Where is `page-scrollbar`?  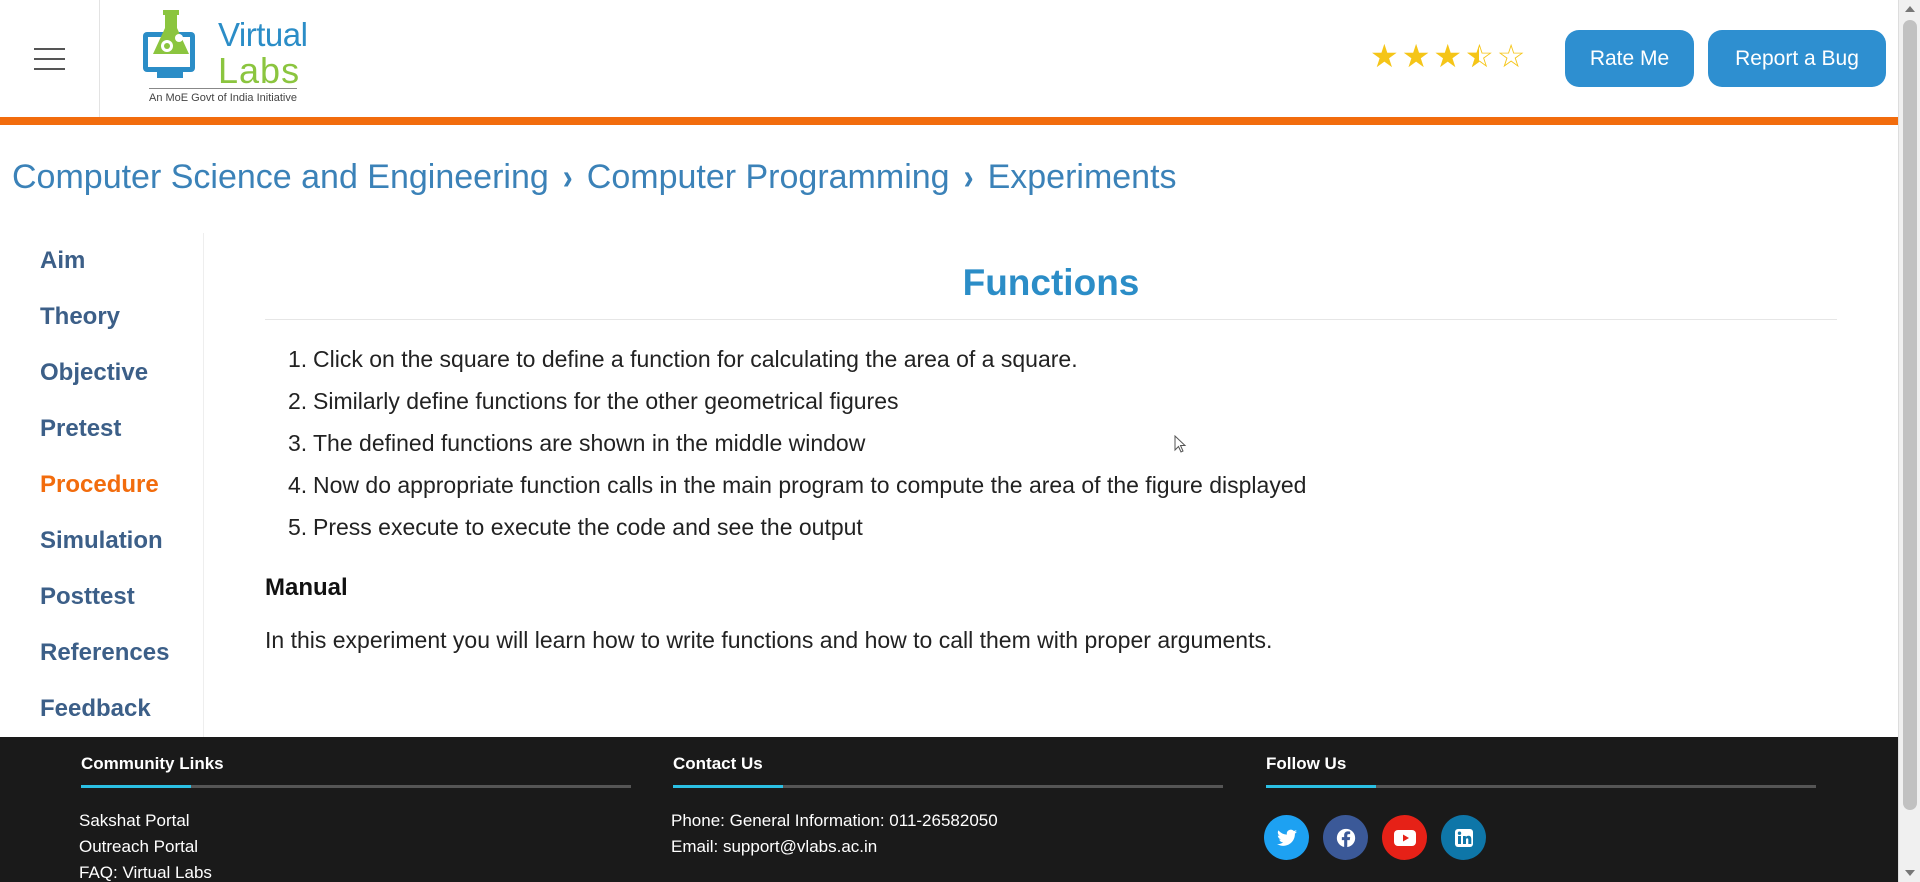 page-scrollbar is located at coordinates (1909, 441).